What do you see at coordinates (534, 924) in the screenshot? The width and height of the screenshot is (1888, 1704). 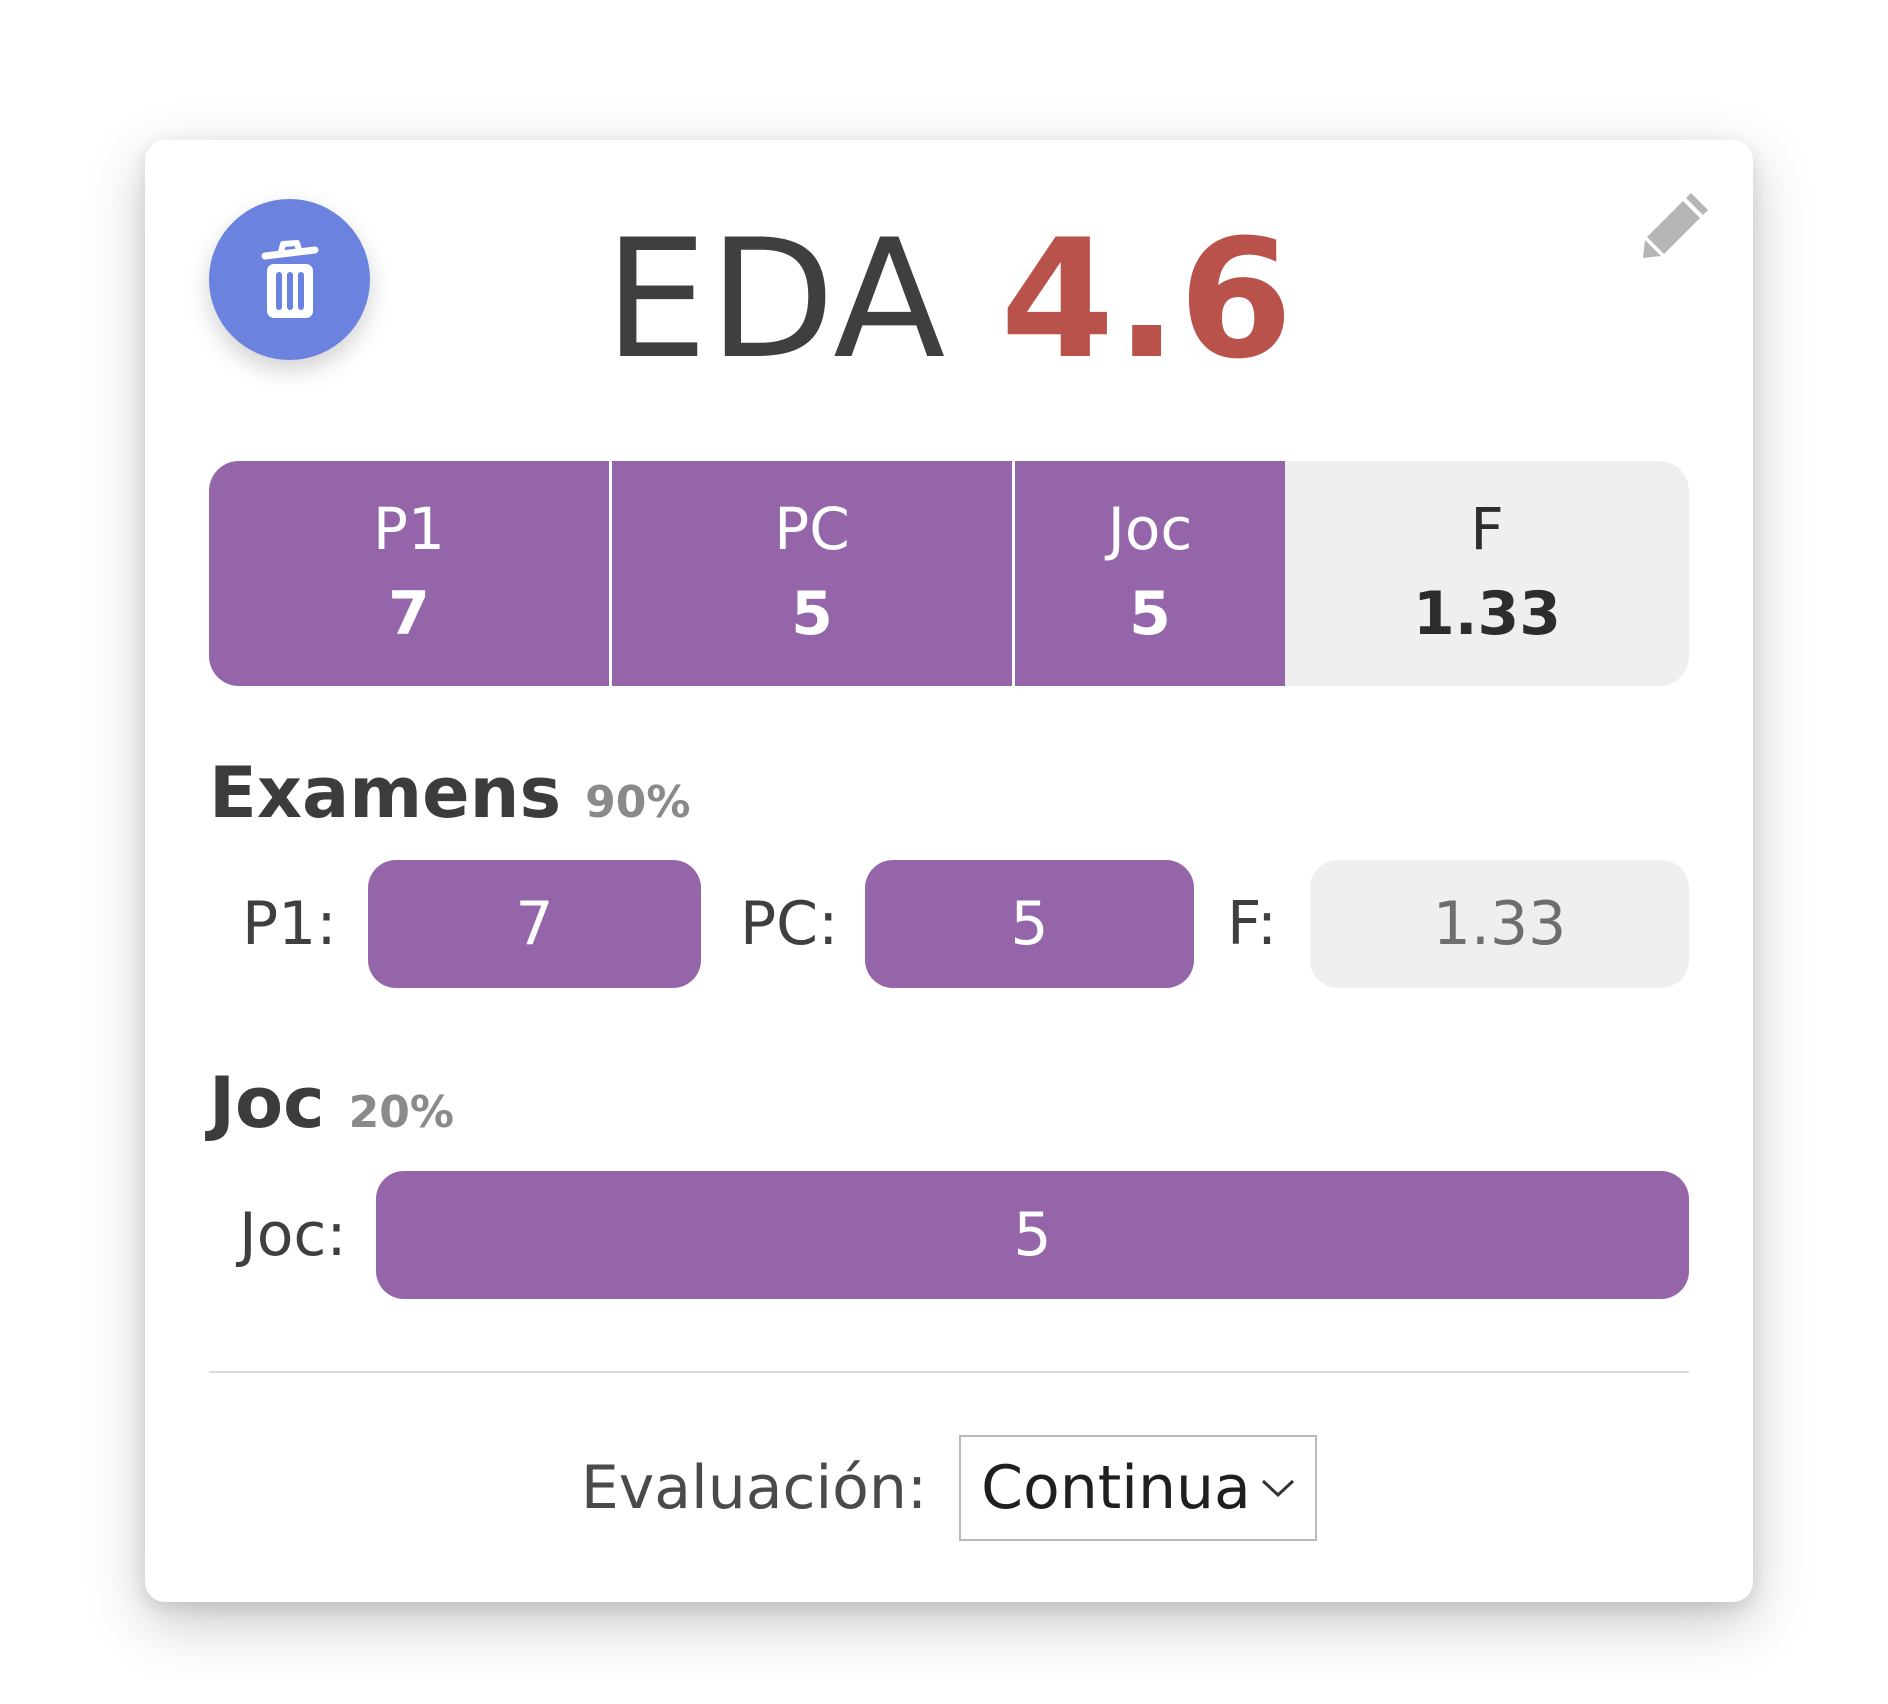 I see `grade-input-p1: 7` at bounding box center [534, 924].